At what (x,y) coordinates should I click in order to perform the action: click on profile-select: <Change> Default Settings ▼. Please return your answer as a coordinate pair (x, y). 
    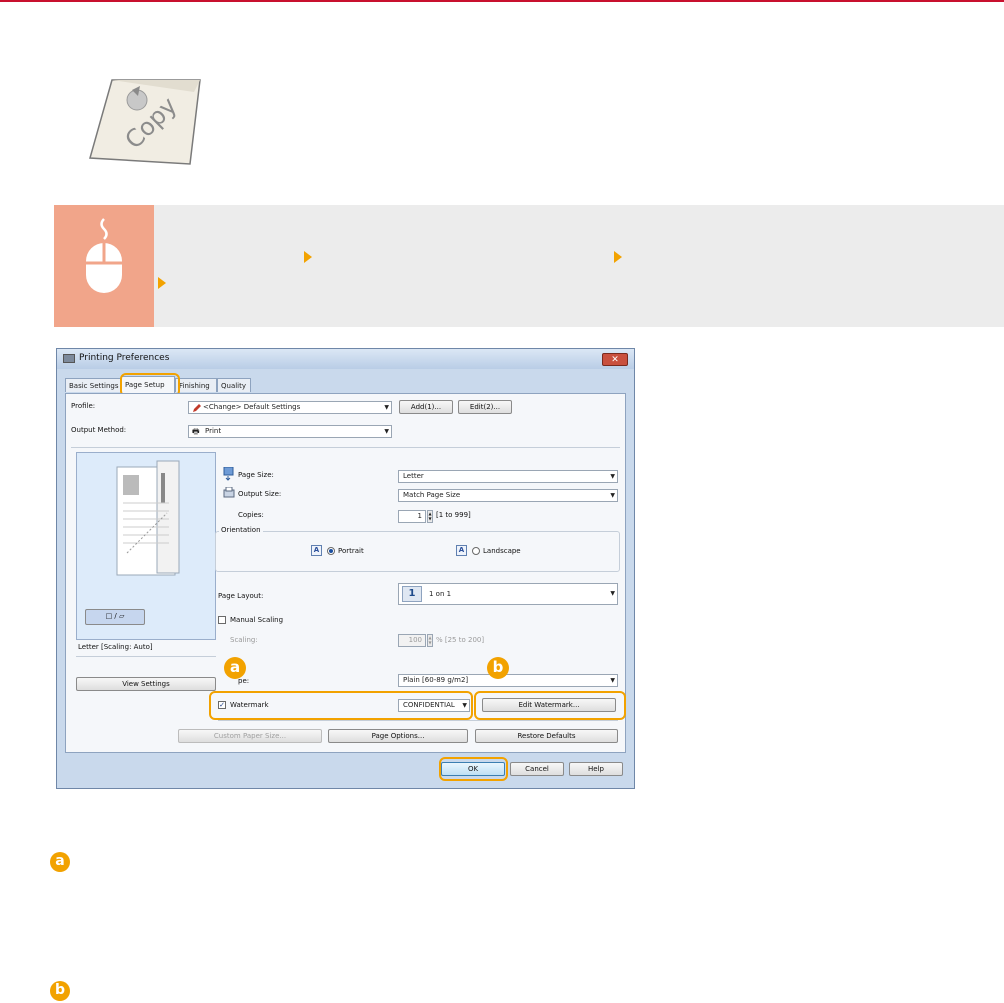
    Looking at the image, I should click on (290, 407).